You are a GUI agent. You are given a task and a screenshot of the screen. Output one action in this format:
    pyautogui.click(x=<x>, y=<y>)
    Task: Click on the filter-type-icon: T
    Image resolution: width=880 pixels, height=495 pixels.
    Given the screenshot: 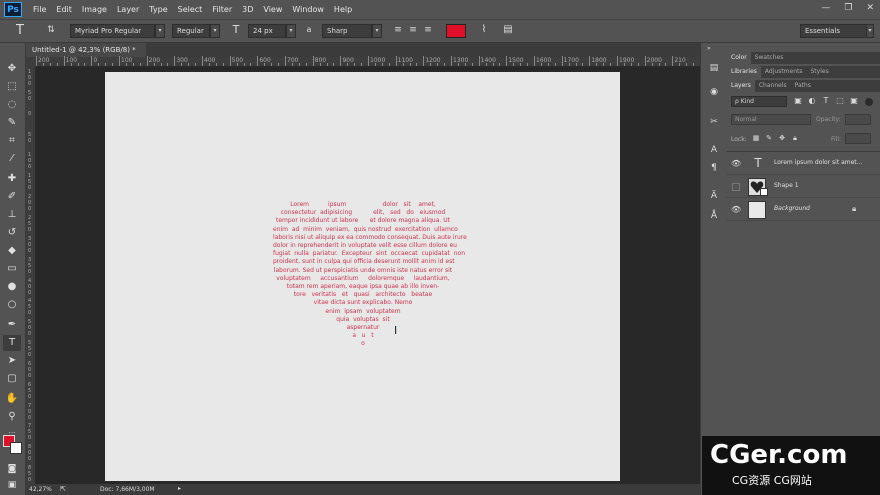 What is the action you would take?
    pyautogui.click(x=826, y=100)
    